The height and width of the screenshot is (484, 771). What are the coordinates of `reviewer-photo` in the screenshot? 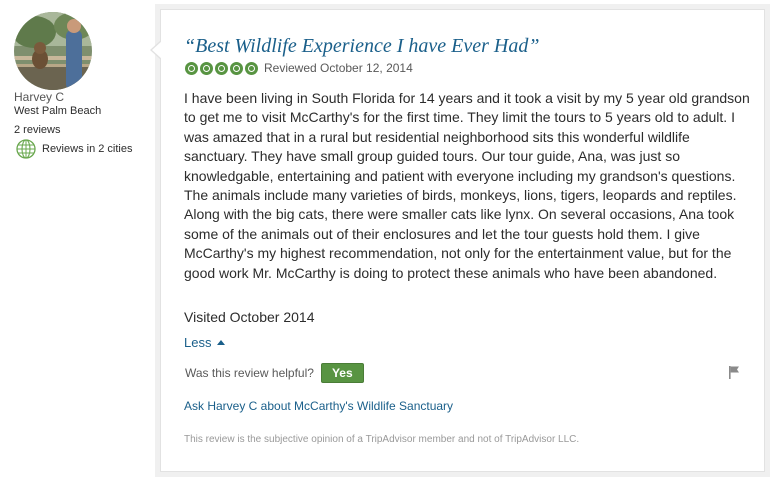 It's located at (53, 51).